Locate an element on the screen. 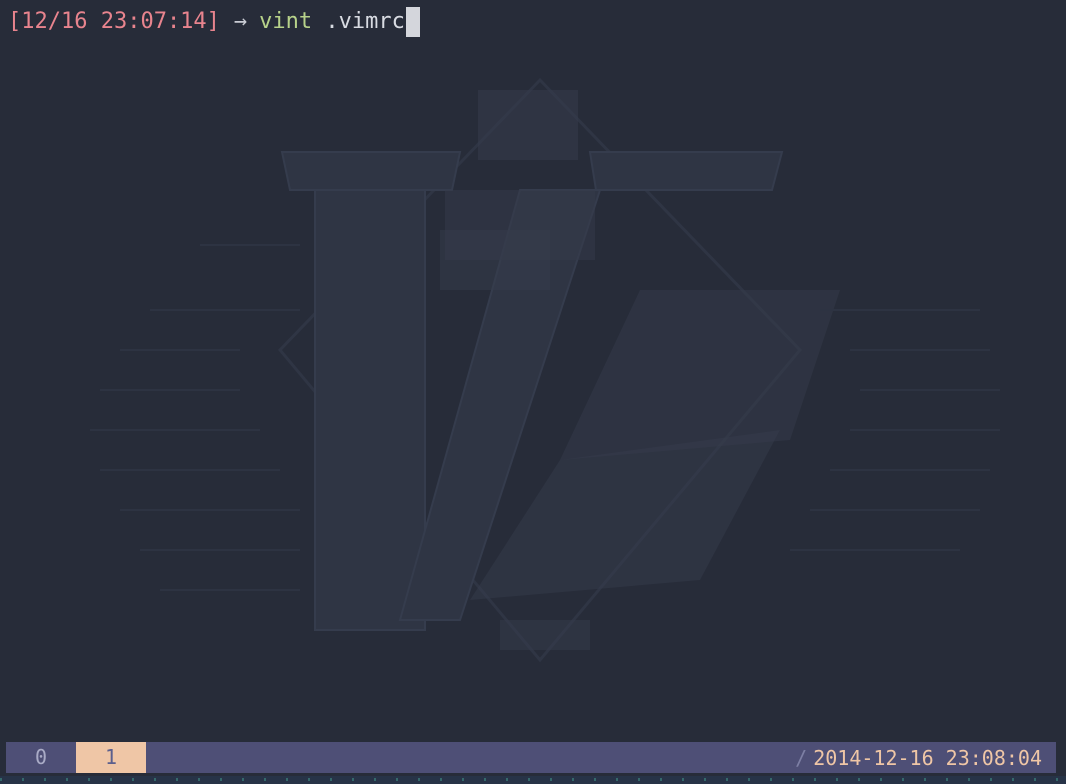 The width and height of the screenshot is (1066, 784). prompt-arrow-icon: → is located at coordinates (240, 21).